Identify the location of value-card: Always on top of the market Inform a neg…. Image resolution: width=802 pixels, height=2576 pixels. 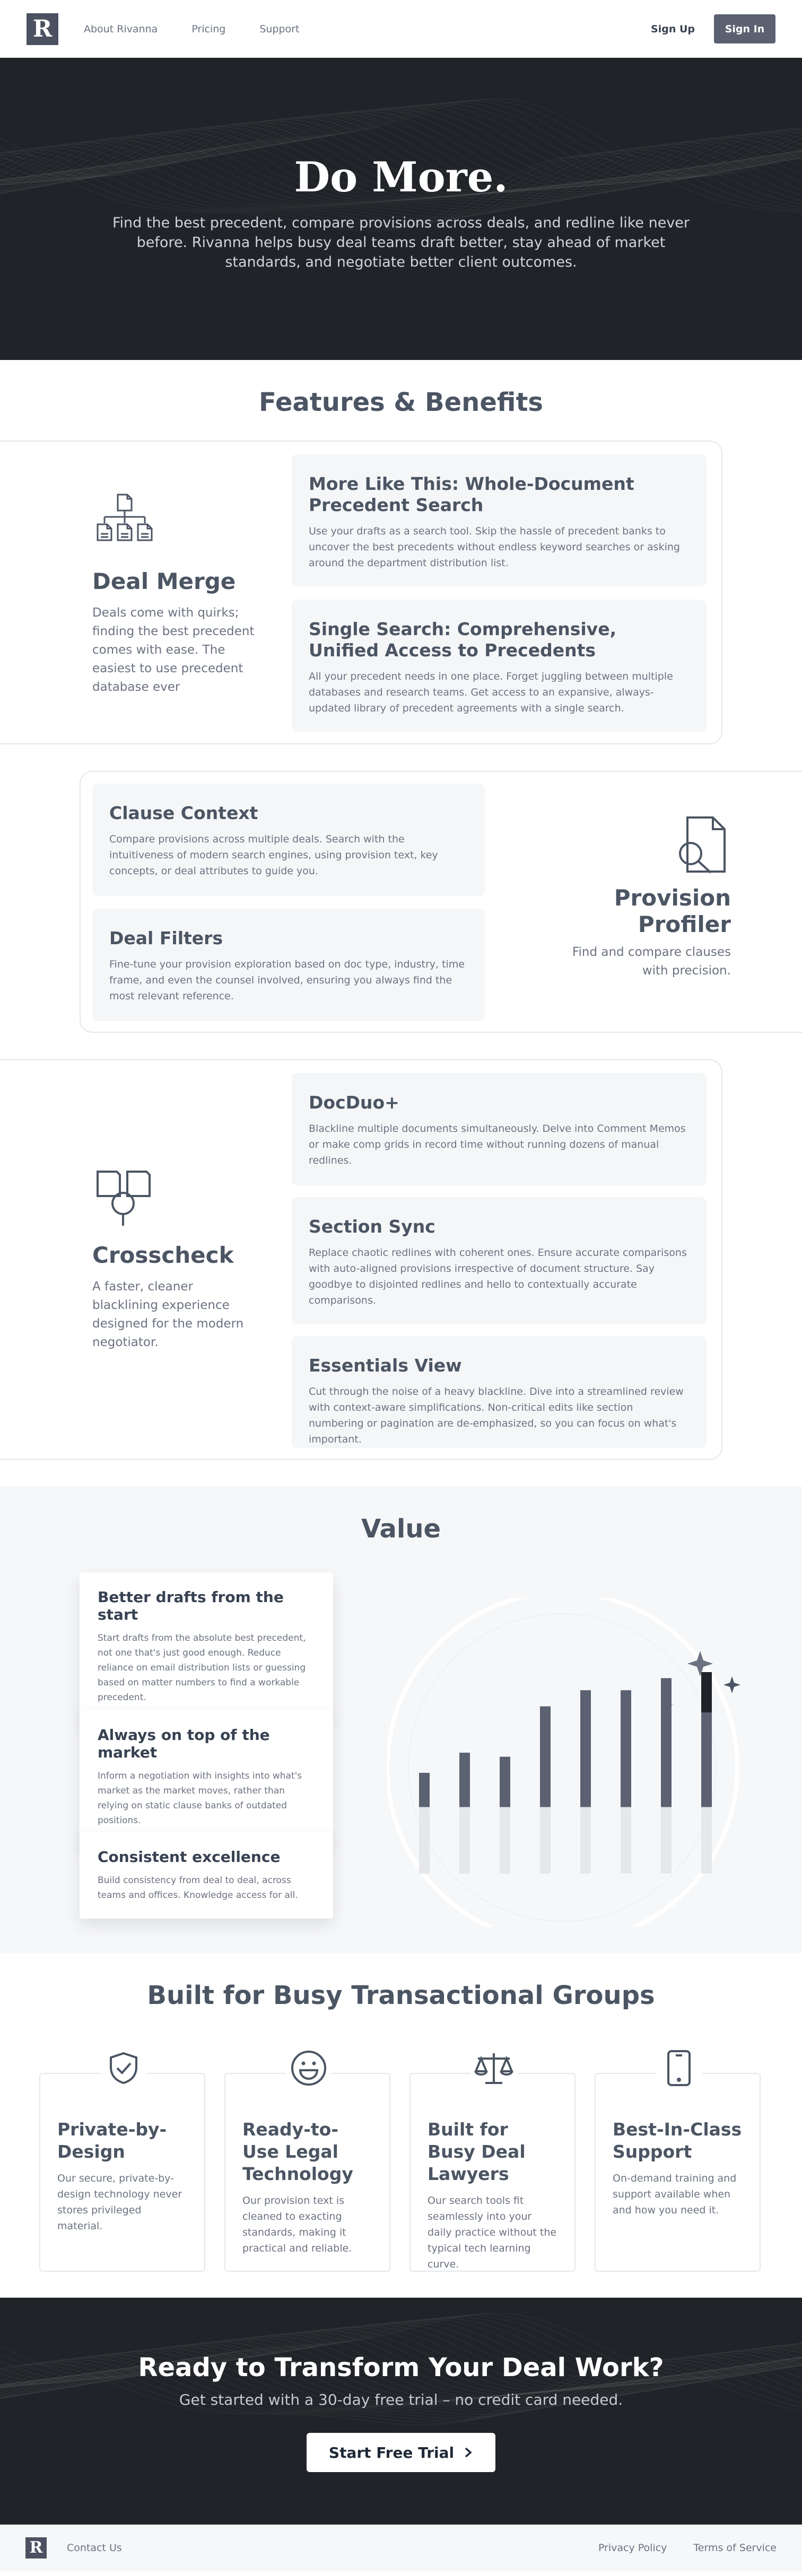
(207, 1777).